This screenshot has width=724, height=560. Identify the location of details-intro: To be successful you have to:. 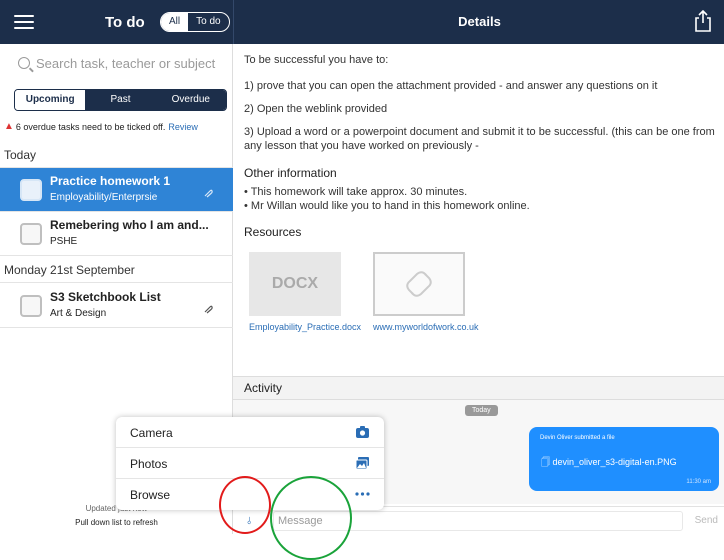
(316, 60).